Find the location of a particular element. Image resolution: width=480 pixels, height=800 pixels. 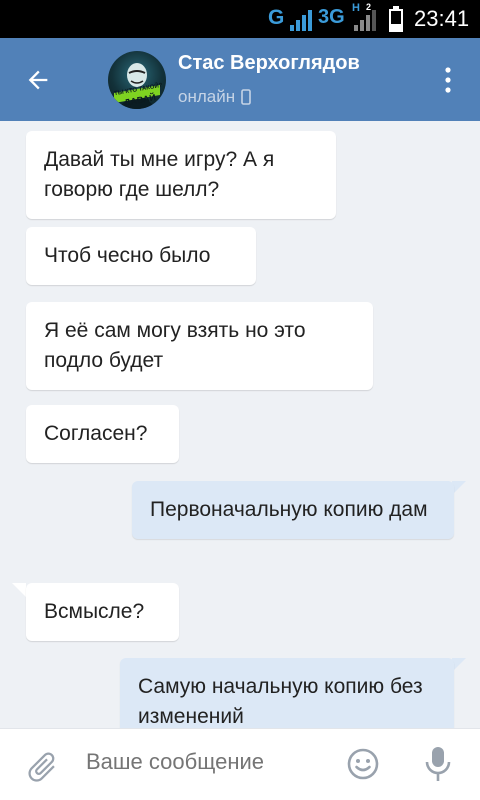

more-button is located at coordinates (448, 80).